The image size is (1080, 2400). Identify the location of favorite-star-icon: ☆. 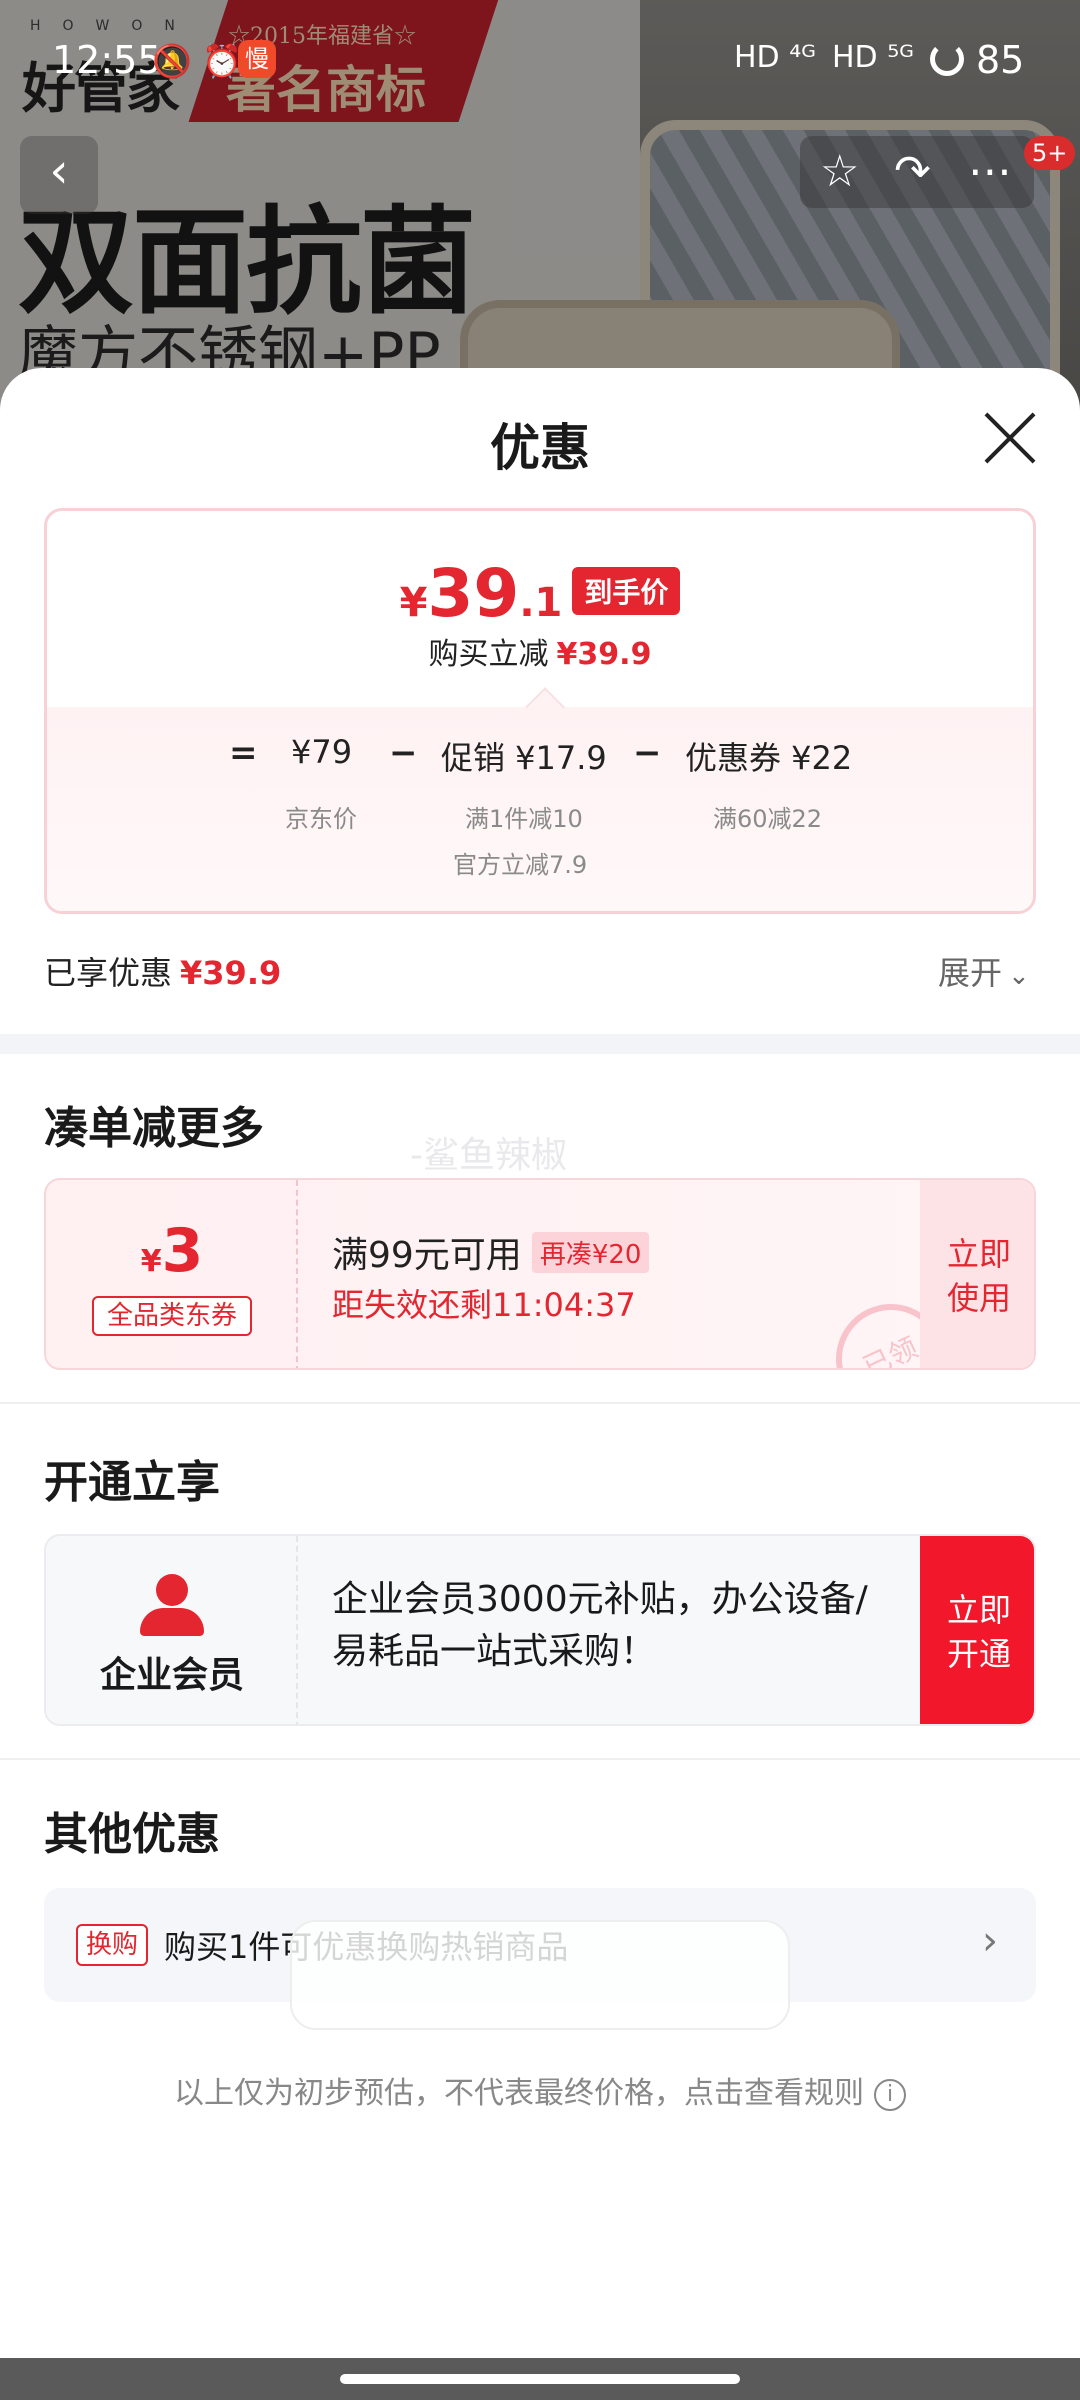
(839, 171).